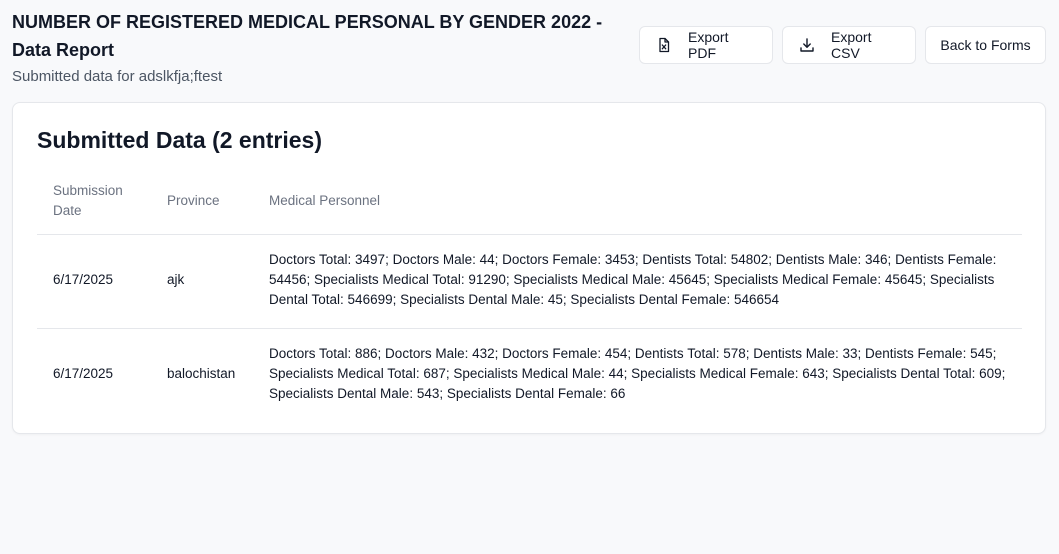 This screenshot has width=1059, height=554. I want to click on export-csv-label: Export CSV, so click(851, 45).